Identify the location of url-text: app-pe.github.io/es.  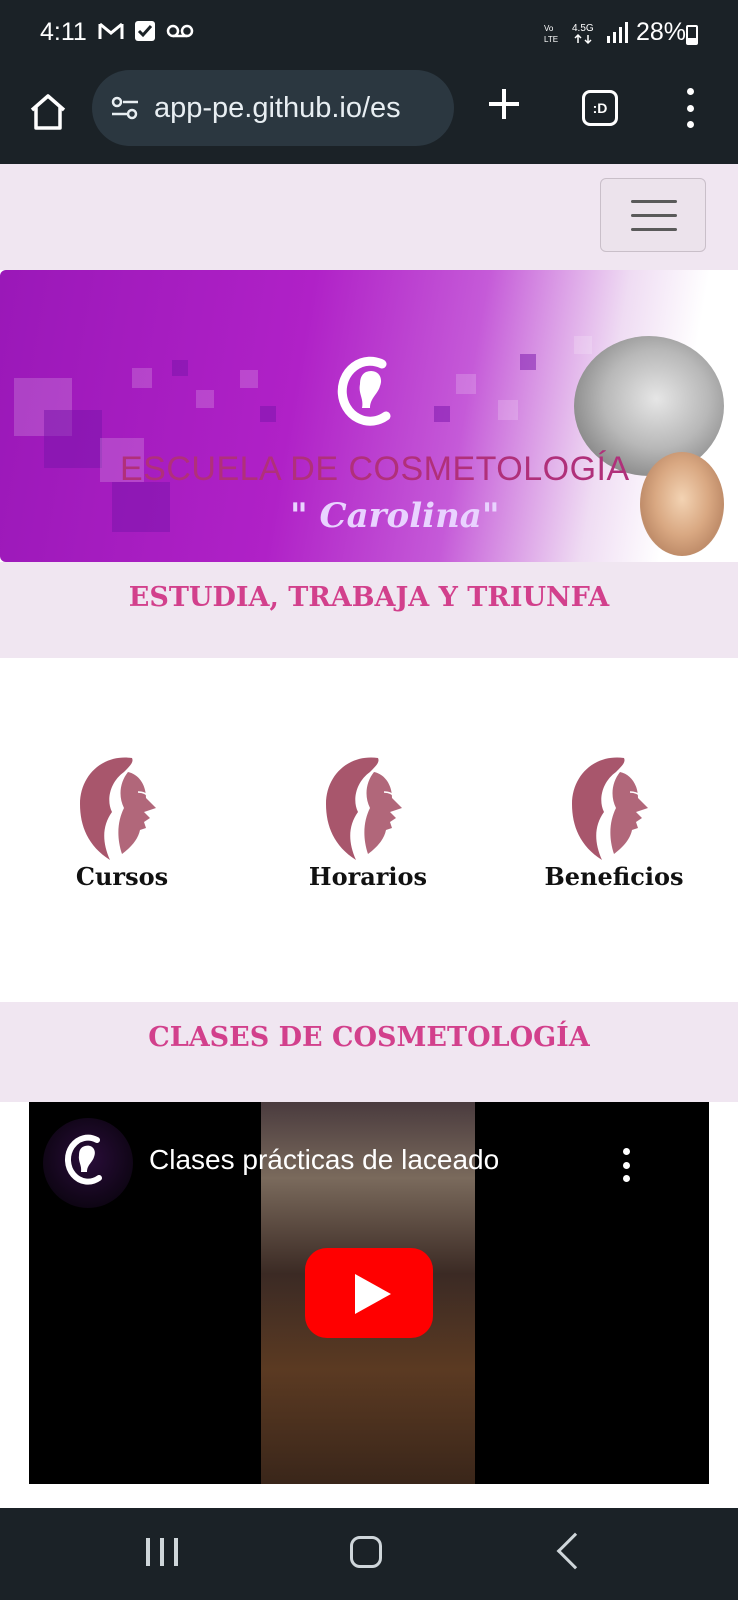
(277, 108).